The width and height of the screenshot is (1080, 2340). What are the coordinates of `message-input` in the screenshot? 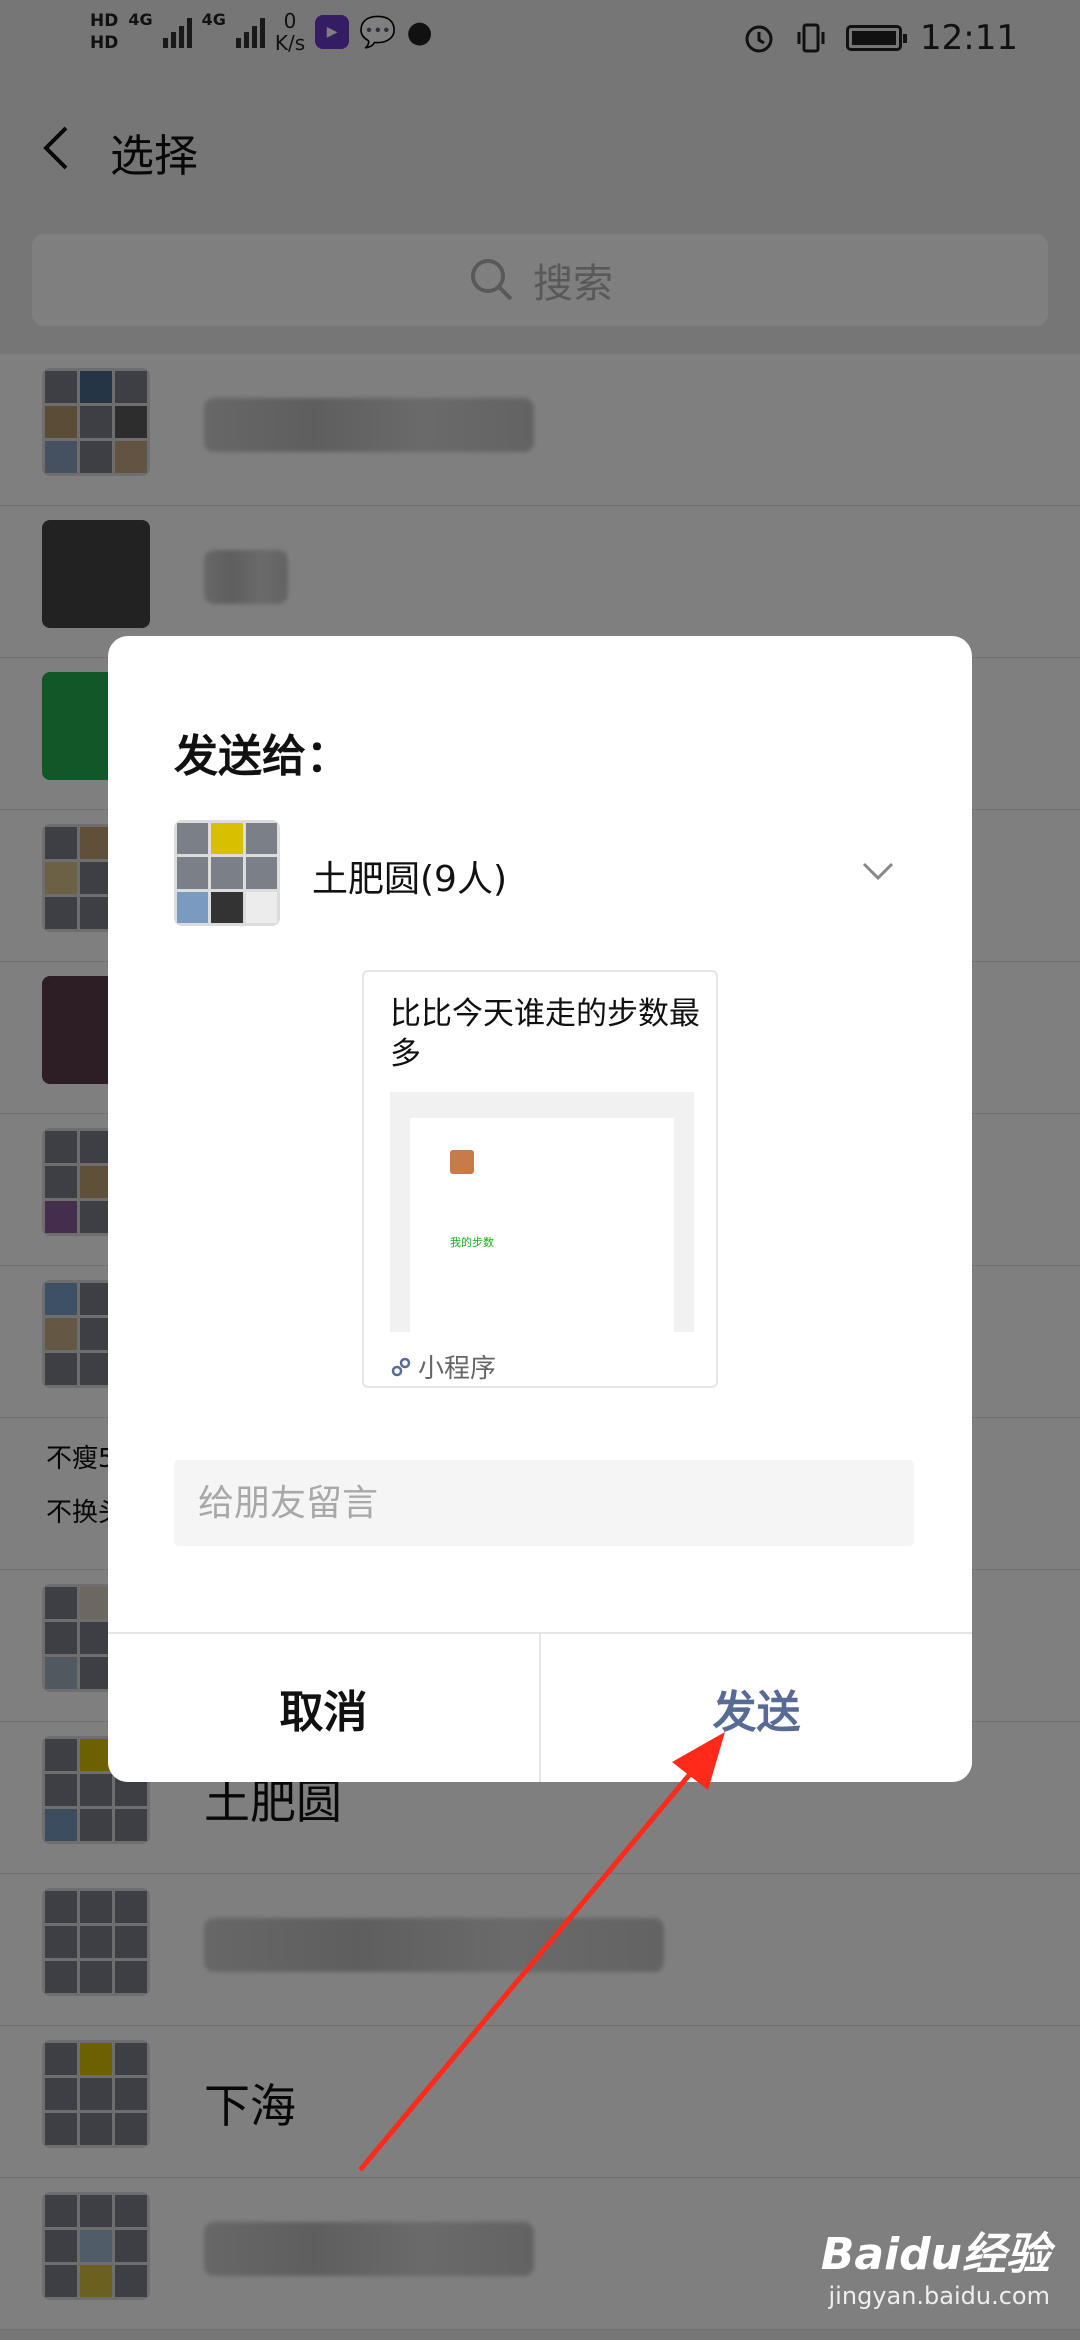 It's located at (544, 1503).